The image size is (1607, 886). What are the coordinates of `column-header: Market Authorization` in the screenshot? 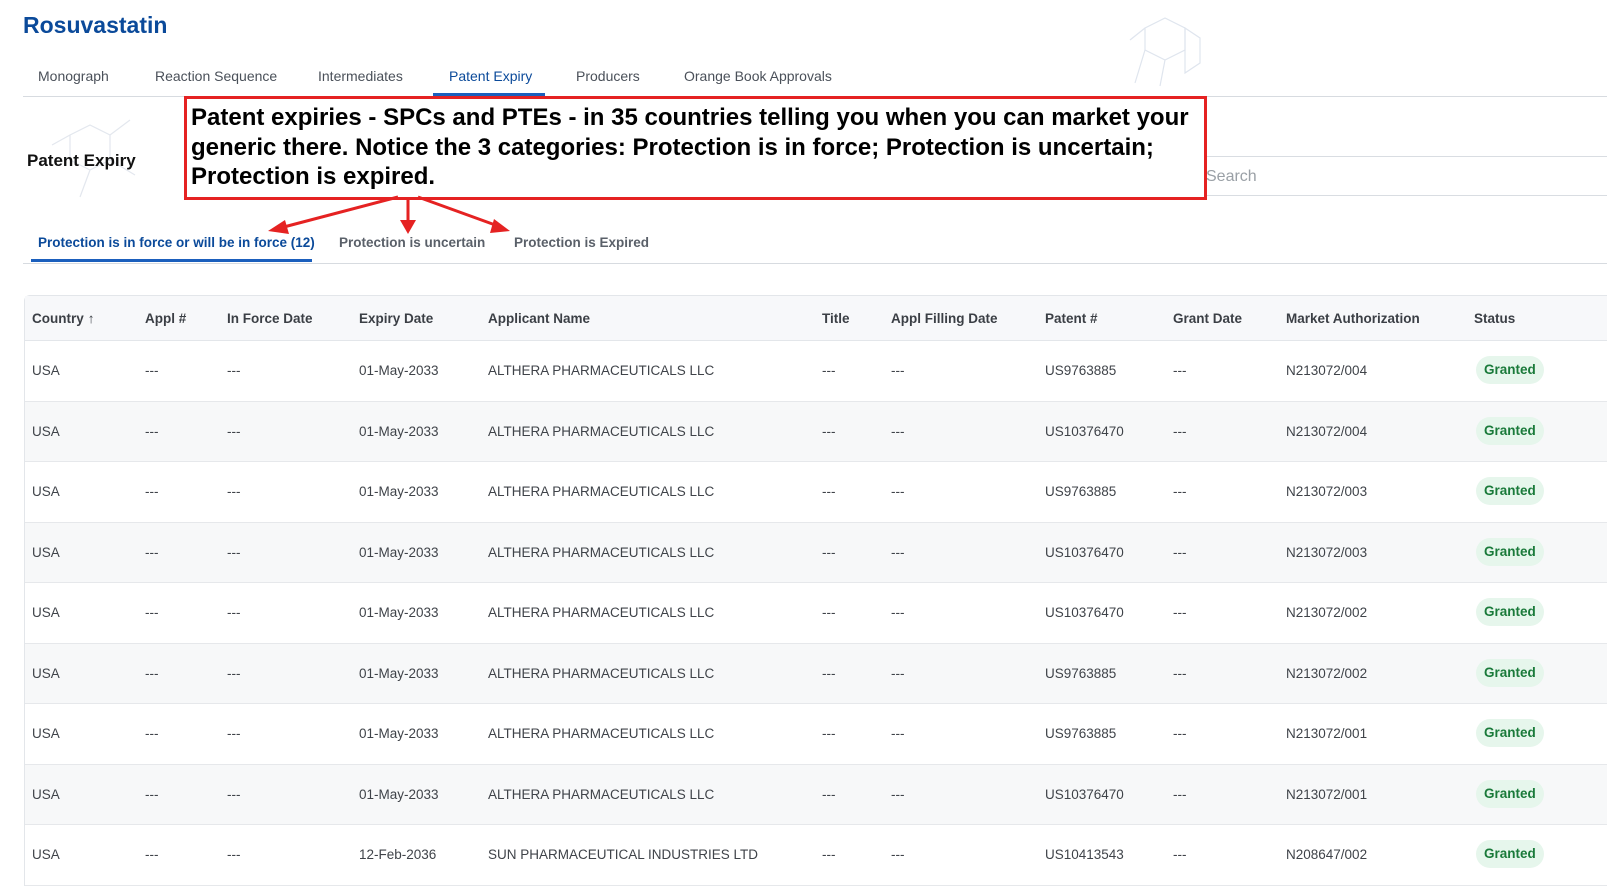 It's located at (1353, 318).